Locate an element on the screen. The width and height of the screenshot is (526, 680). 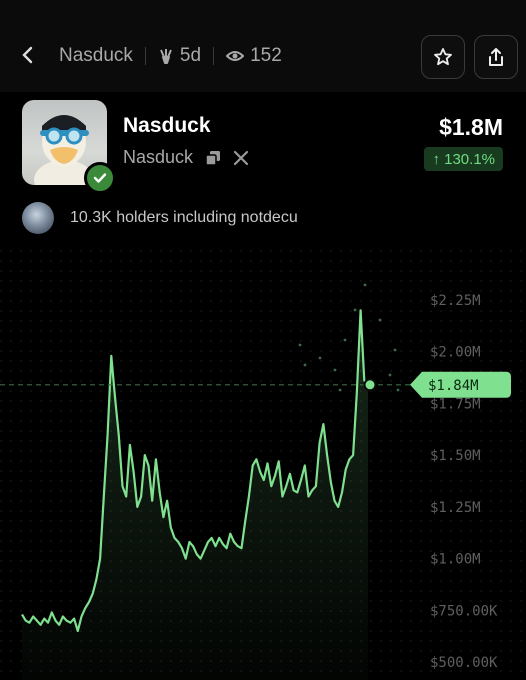
view-count: 152 is located at coordinates (266, 55).